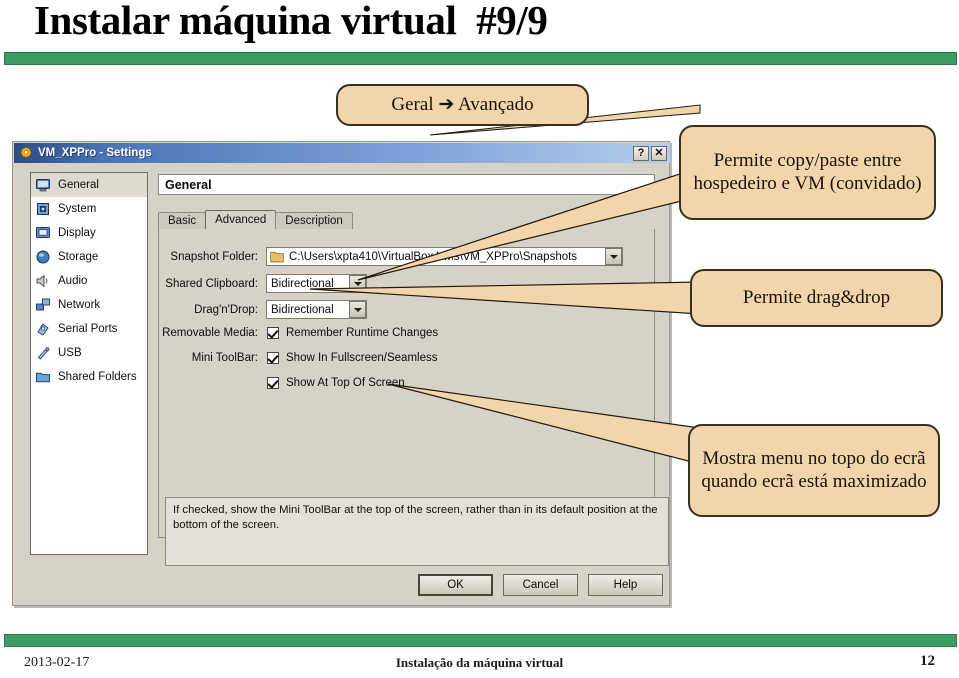 This screenshot has height=678, width=959. I want to click on show-in-fullscreen-label: Show In Fullscreen/Seamless, so click(362, 358).